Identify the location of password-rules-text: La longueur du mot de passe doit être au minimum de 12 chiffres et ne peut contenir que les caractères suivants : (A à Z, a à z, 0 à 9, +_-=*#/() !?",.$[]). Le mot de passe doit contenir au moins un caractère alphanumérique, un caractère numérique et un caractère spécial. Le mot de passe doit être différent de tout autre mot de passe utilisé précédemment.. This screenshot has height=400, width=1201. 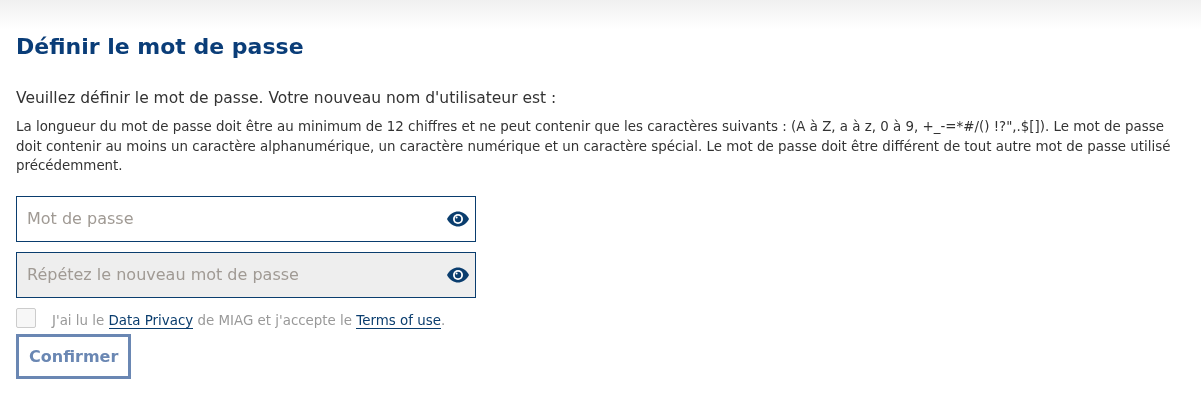
(594, 146).